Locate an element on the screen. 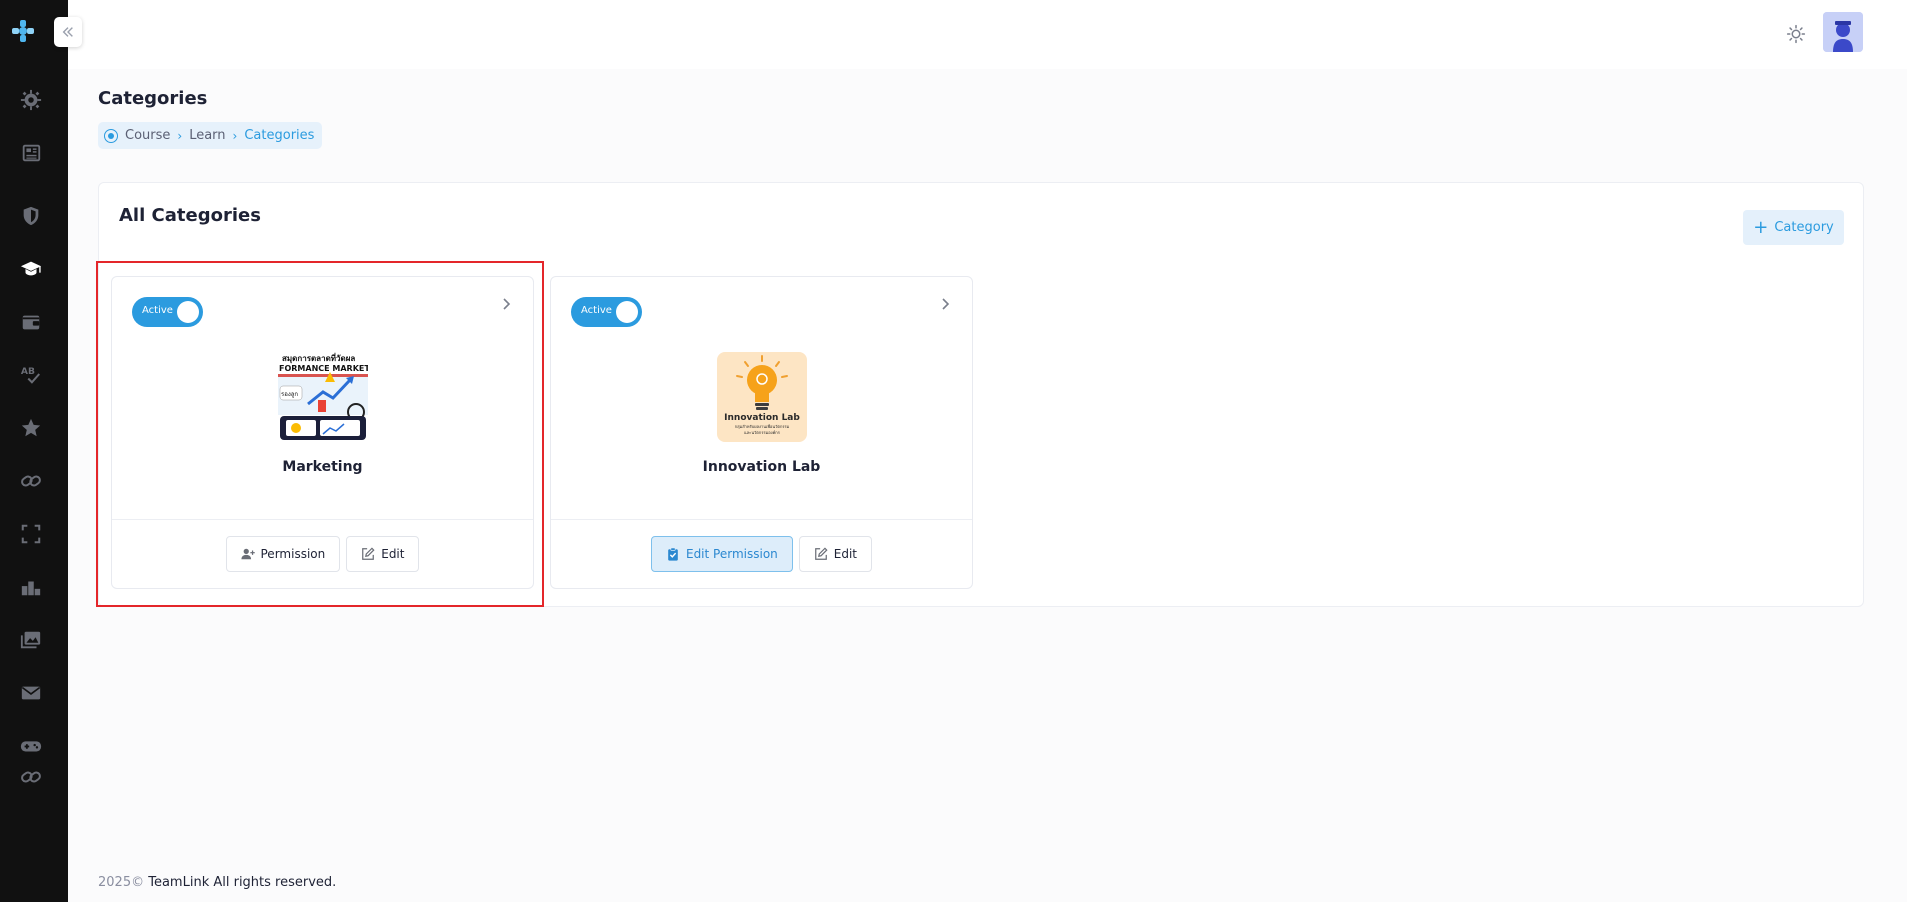  highlight-box is located at coordinates (320, 434).